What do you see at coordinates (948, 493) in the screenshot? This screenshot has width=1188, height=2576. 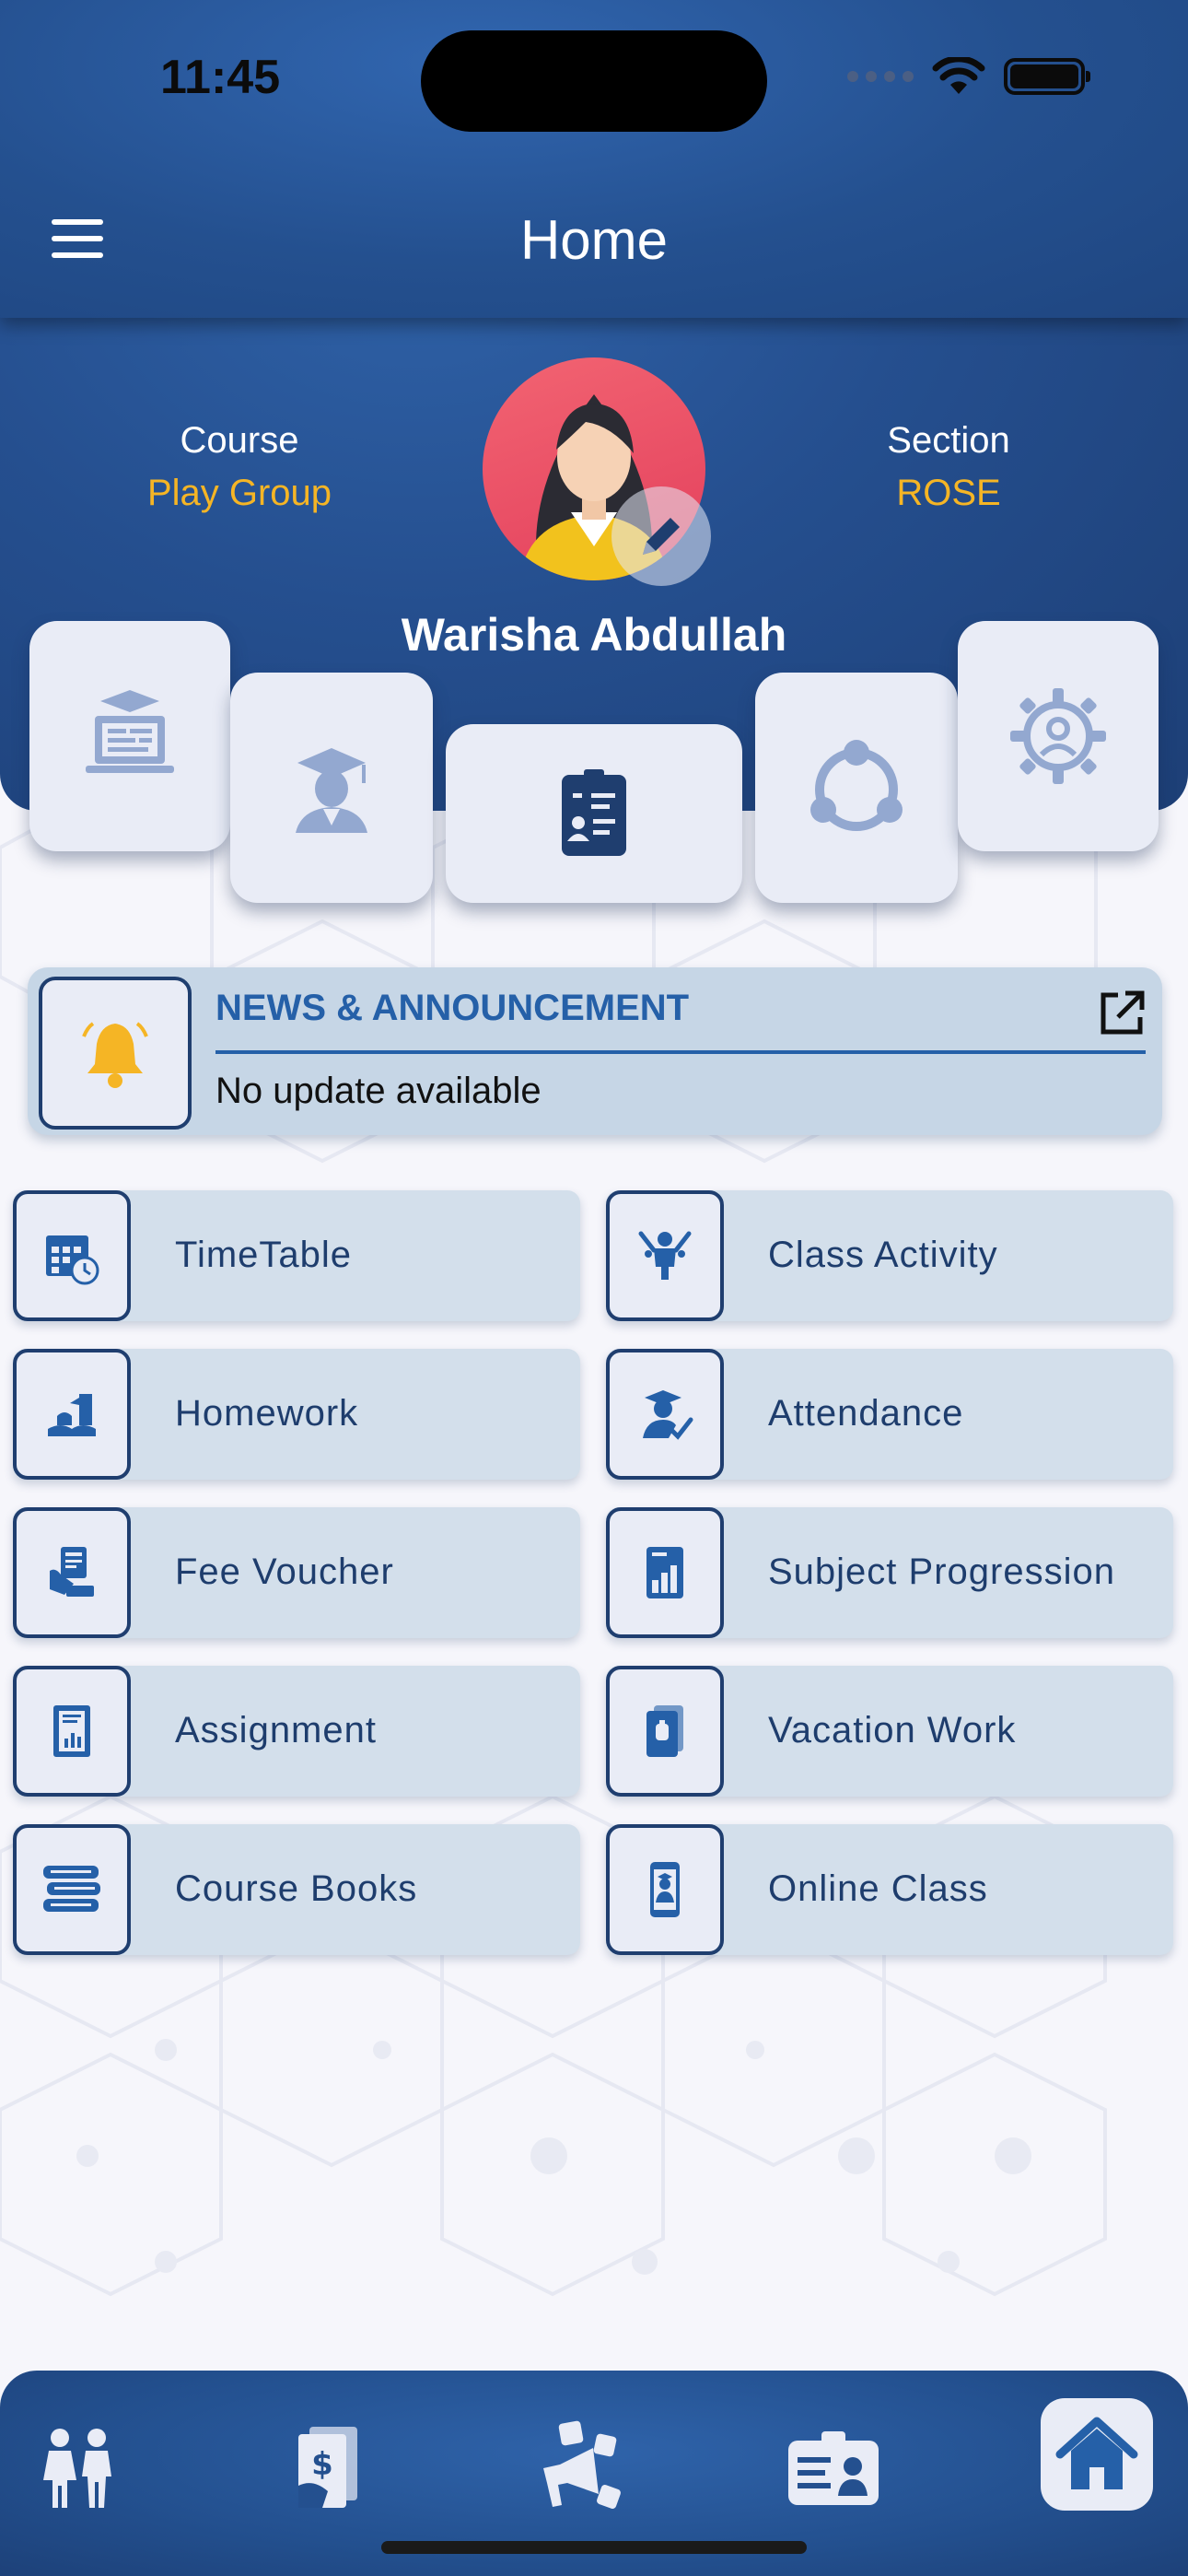 I see `section-value: ROSE` at bounding box center [948, 493].